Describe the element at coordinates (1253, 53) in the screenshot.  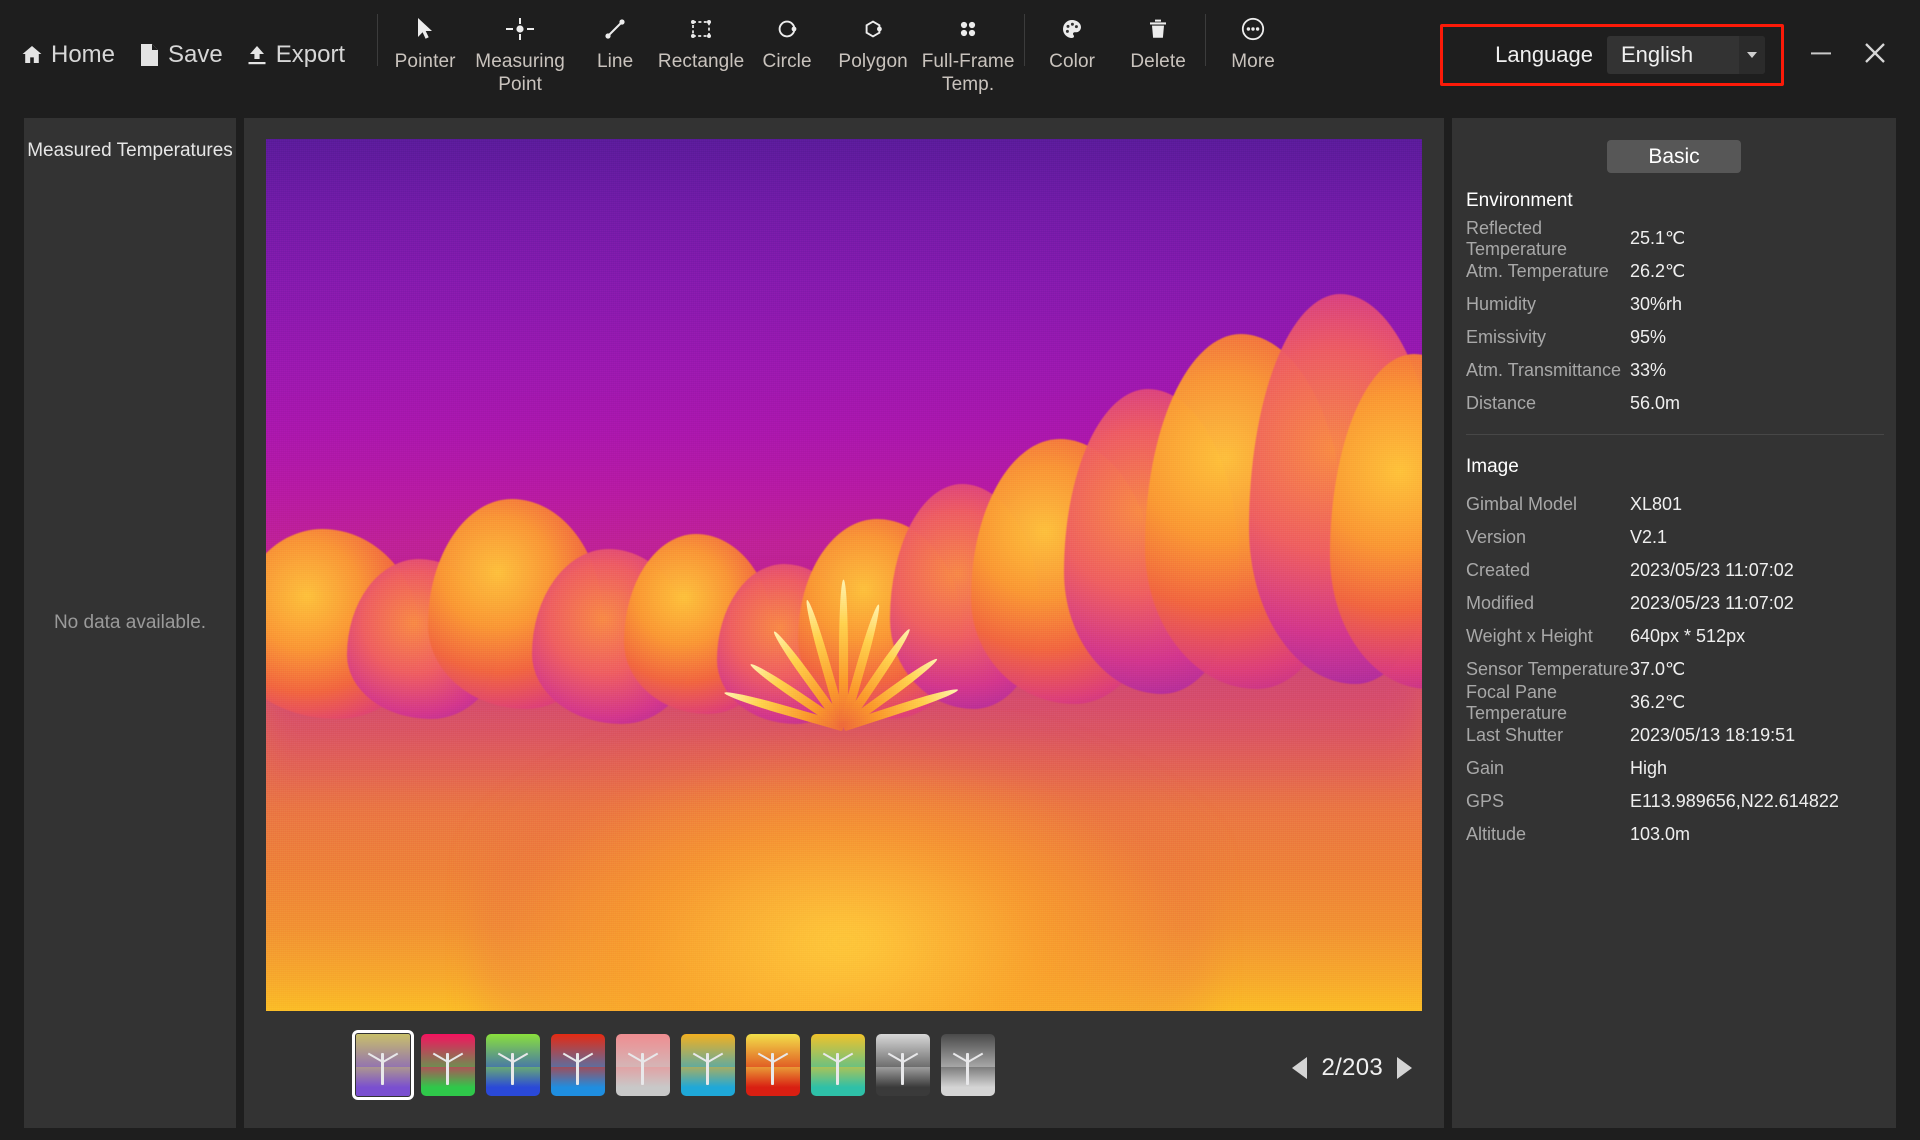
I see `tool-more: More` at that location.